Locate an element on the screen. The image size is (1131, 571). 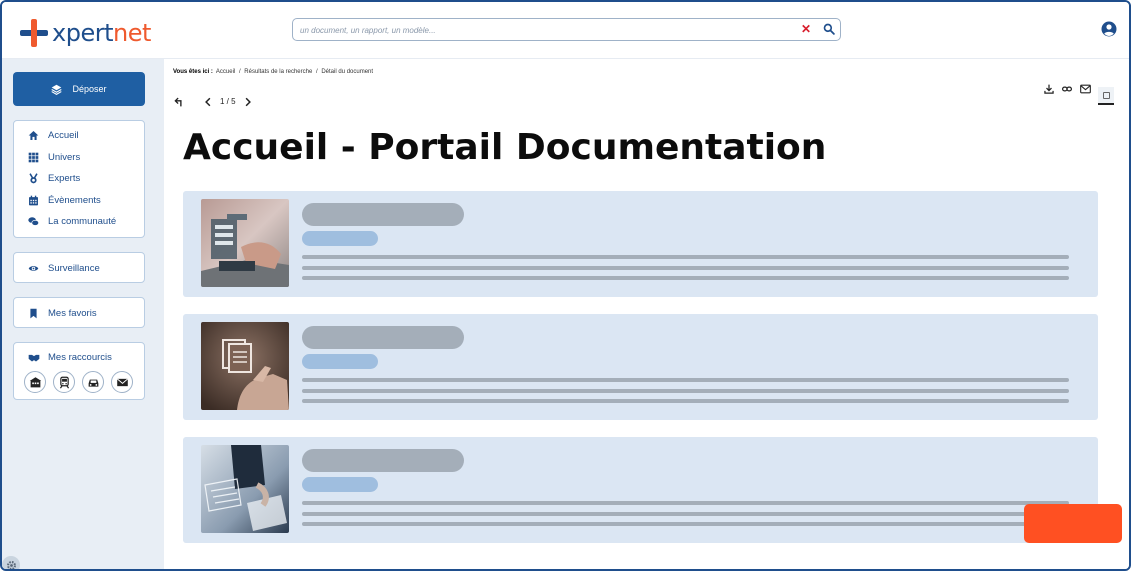
office-papers-photo is located at coordinates (245, 489).